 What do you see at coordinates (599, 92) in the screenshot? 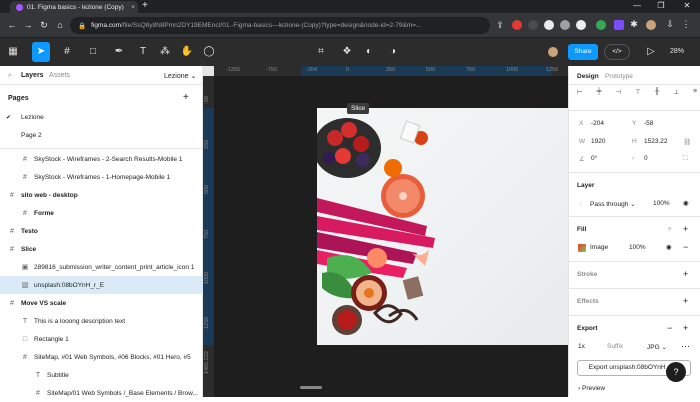
I see `align-center-h-icon: ╪` at bounding box center [599, 92].